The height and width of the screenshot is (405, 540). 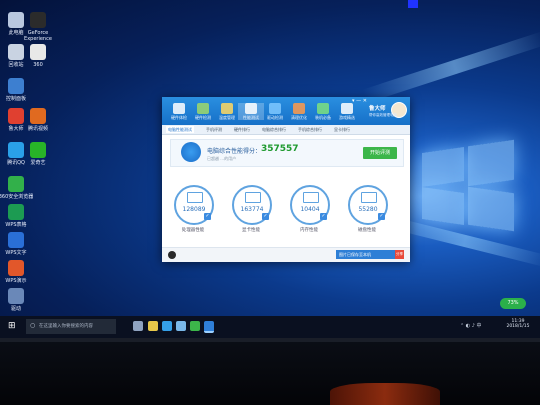 I want to click on toolbar-item-label: 游戏精选, so click(x=347, y=117).